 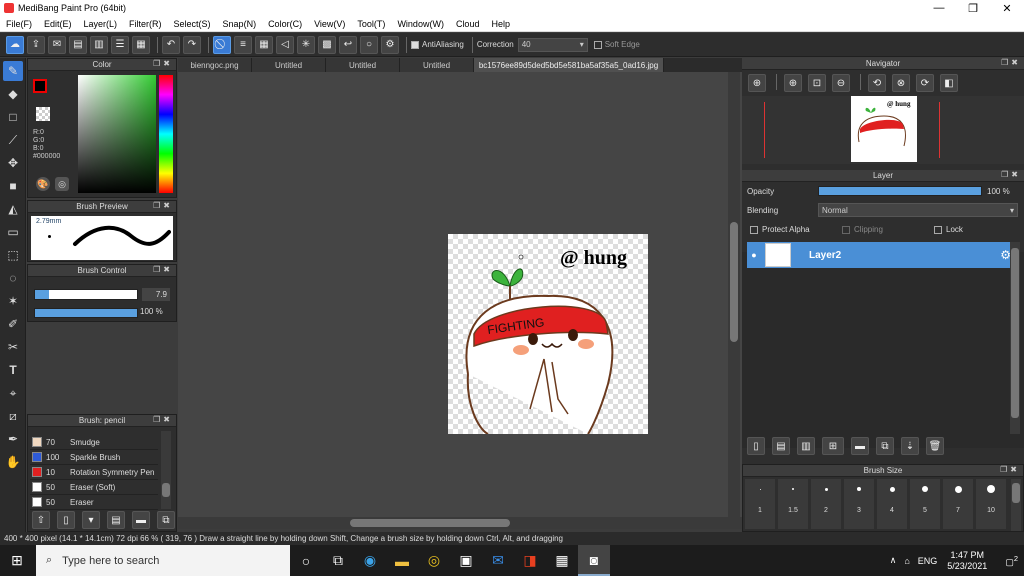 What do you see at coordinates (883, 130) in the screenshot?
I see `navigator-preview: @ hung` at bounding box center [883, 130].